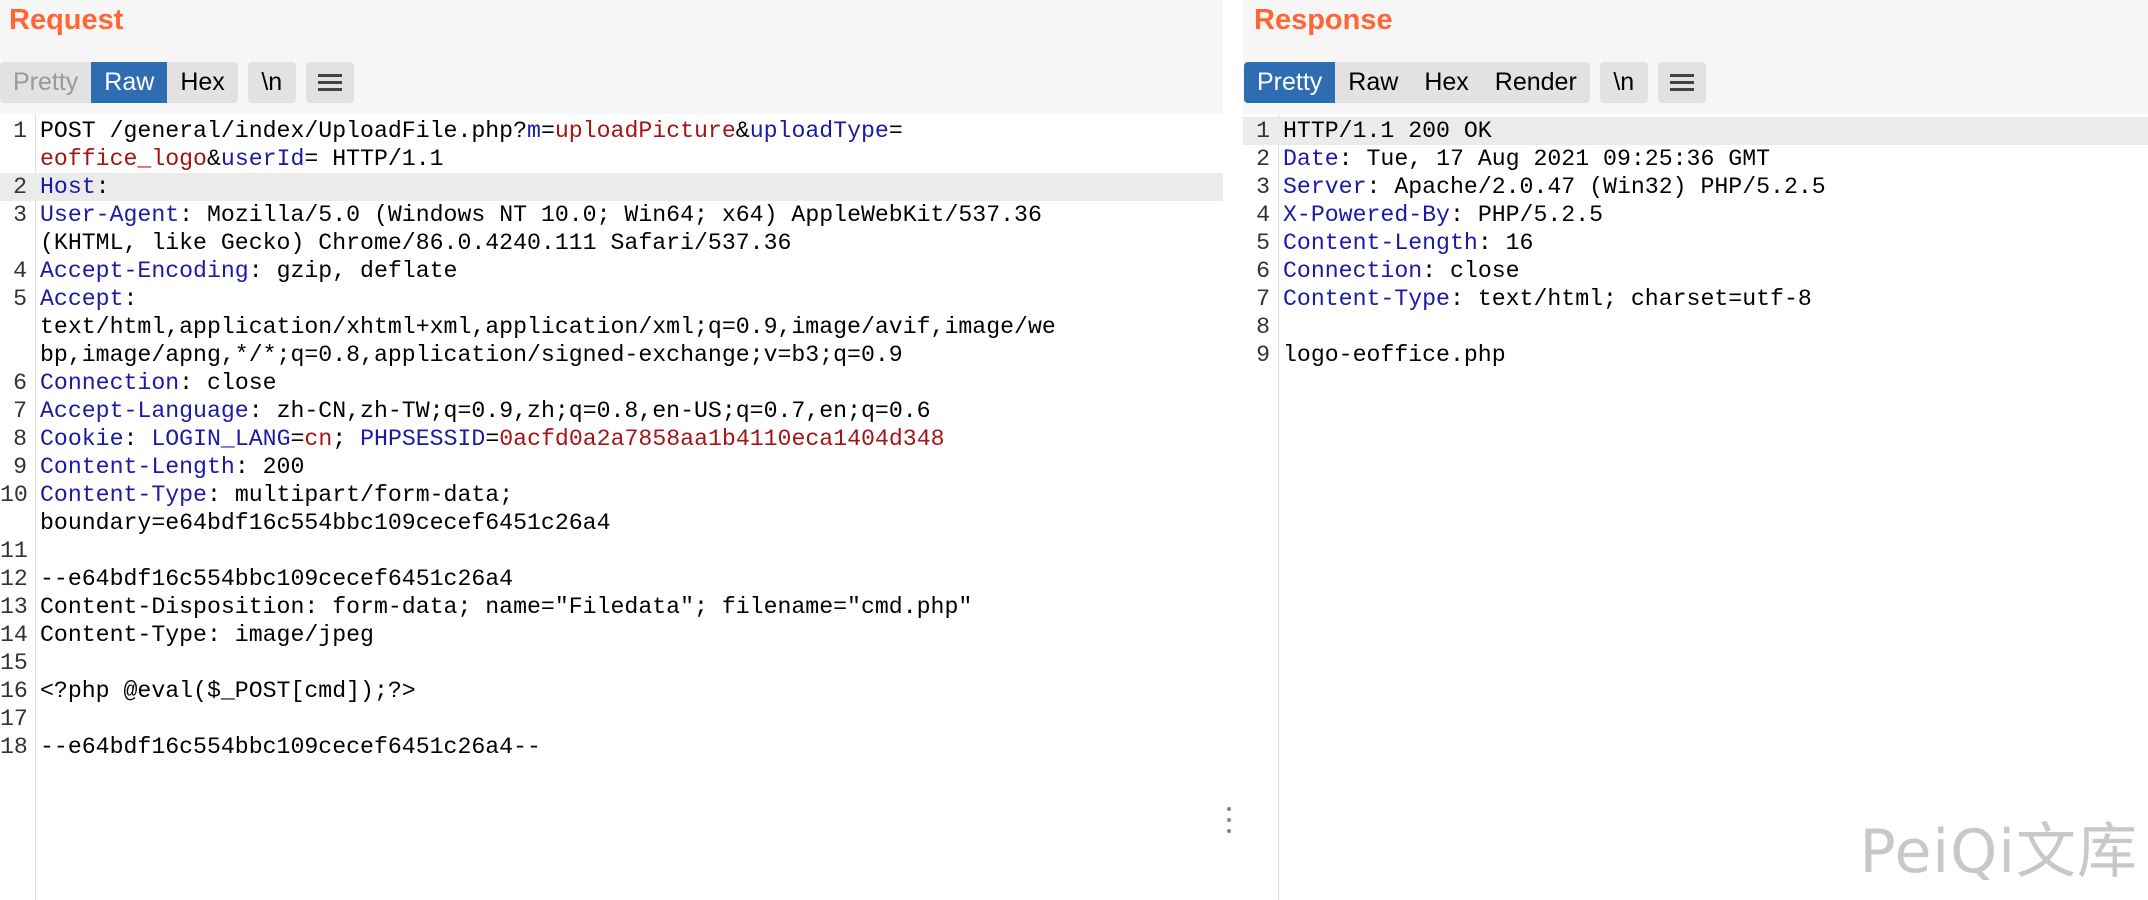 The width and height of the screenshot is (2148, 900). Describe the element at coordinates (1695, 327) in the screenshot. I see `response-code-line: 8` at that location.